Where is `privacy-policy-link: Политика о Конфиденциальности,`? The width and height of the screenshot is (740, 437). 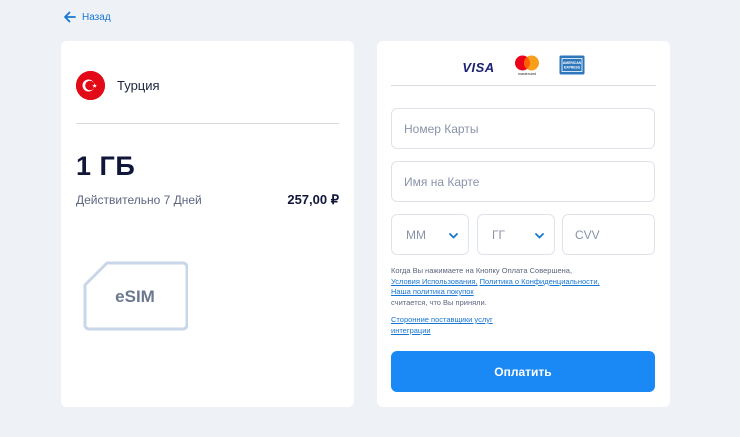
privacy-policy-link: Политика о Конфиденциальности, is located at coordinates (540, 281).